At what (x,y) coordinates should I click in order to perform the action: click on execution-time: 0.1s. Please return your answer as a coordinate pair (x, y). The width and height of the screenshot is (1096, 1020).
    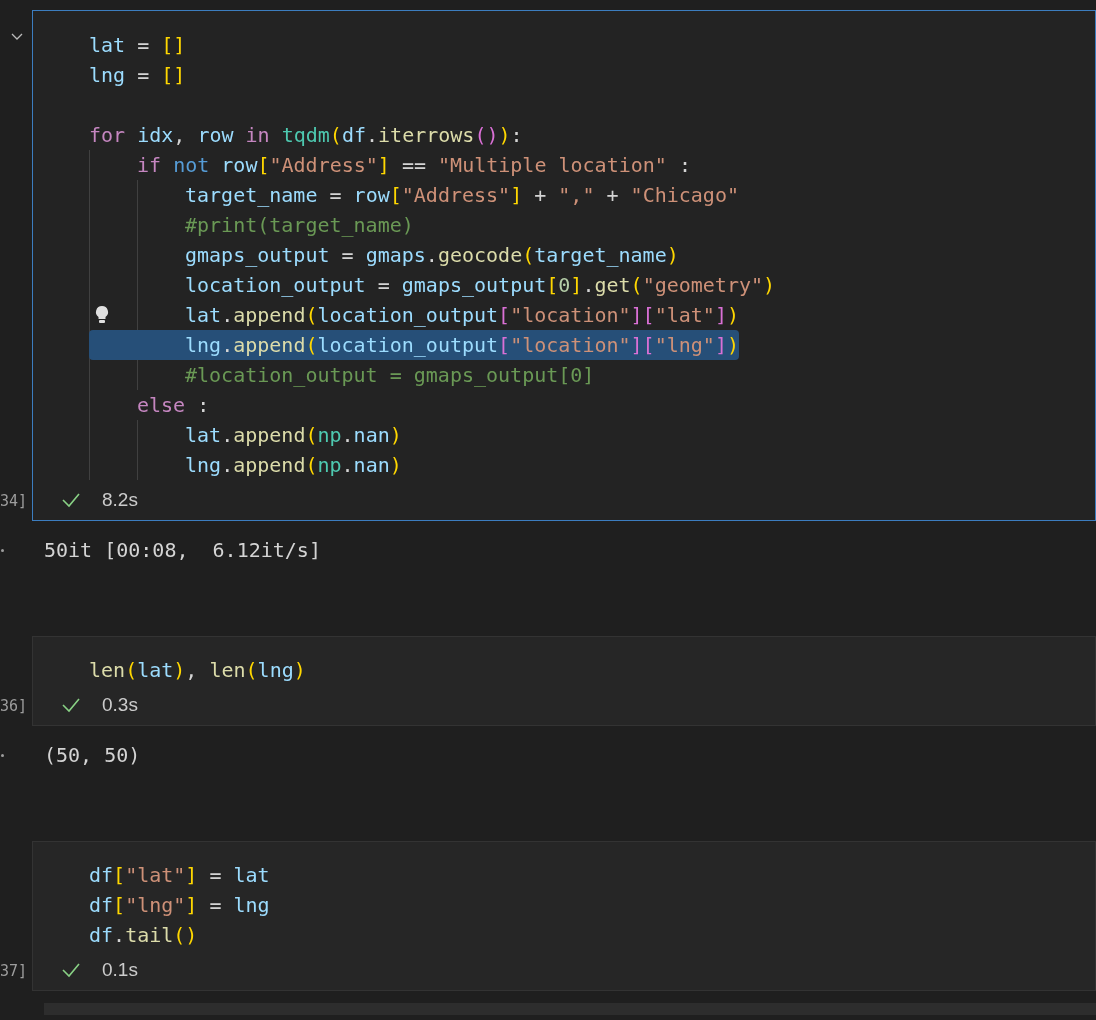
    Looking at the image, I should click on (120, 969).